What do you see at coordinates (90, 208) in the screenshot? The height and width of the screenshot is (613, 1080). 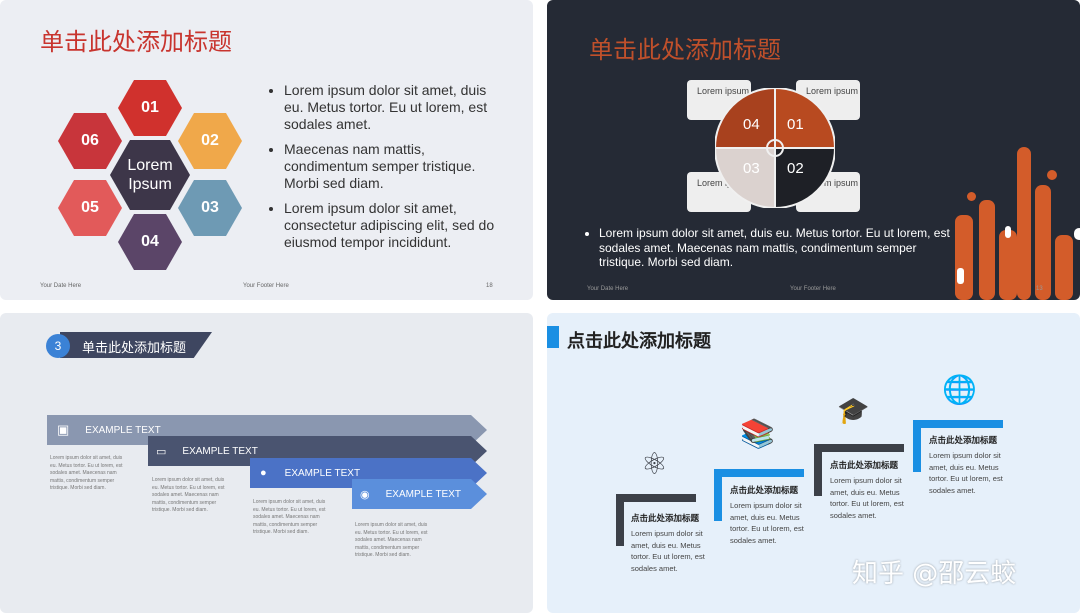 I see `hex-05: 05` at bounding box center [90, 208].